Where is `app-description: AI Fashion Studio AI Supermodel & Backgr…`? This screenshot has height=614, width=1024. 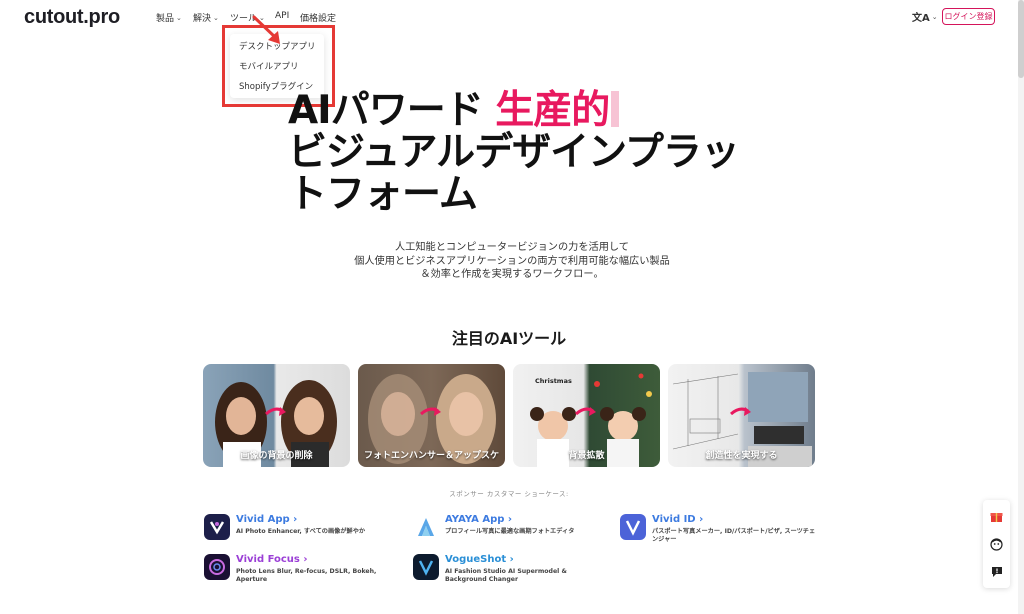 app-description: AI Fashion Studio AI Supermodel & Backgr… is located at coordinates (506, 575).